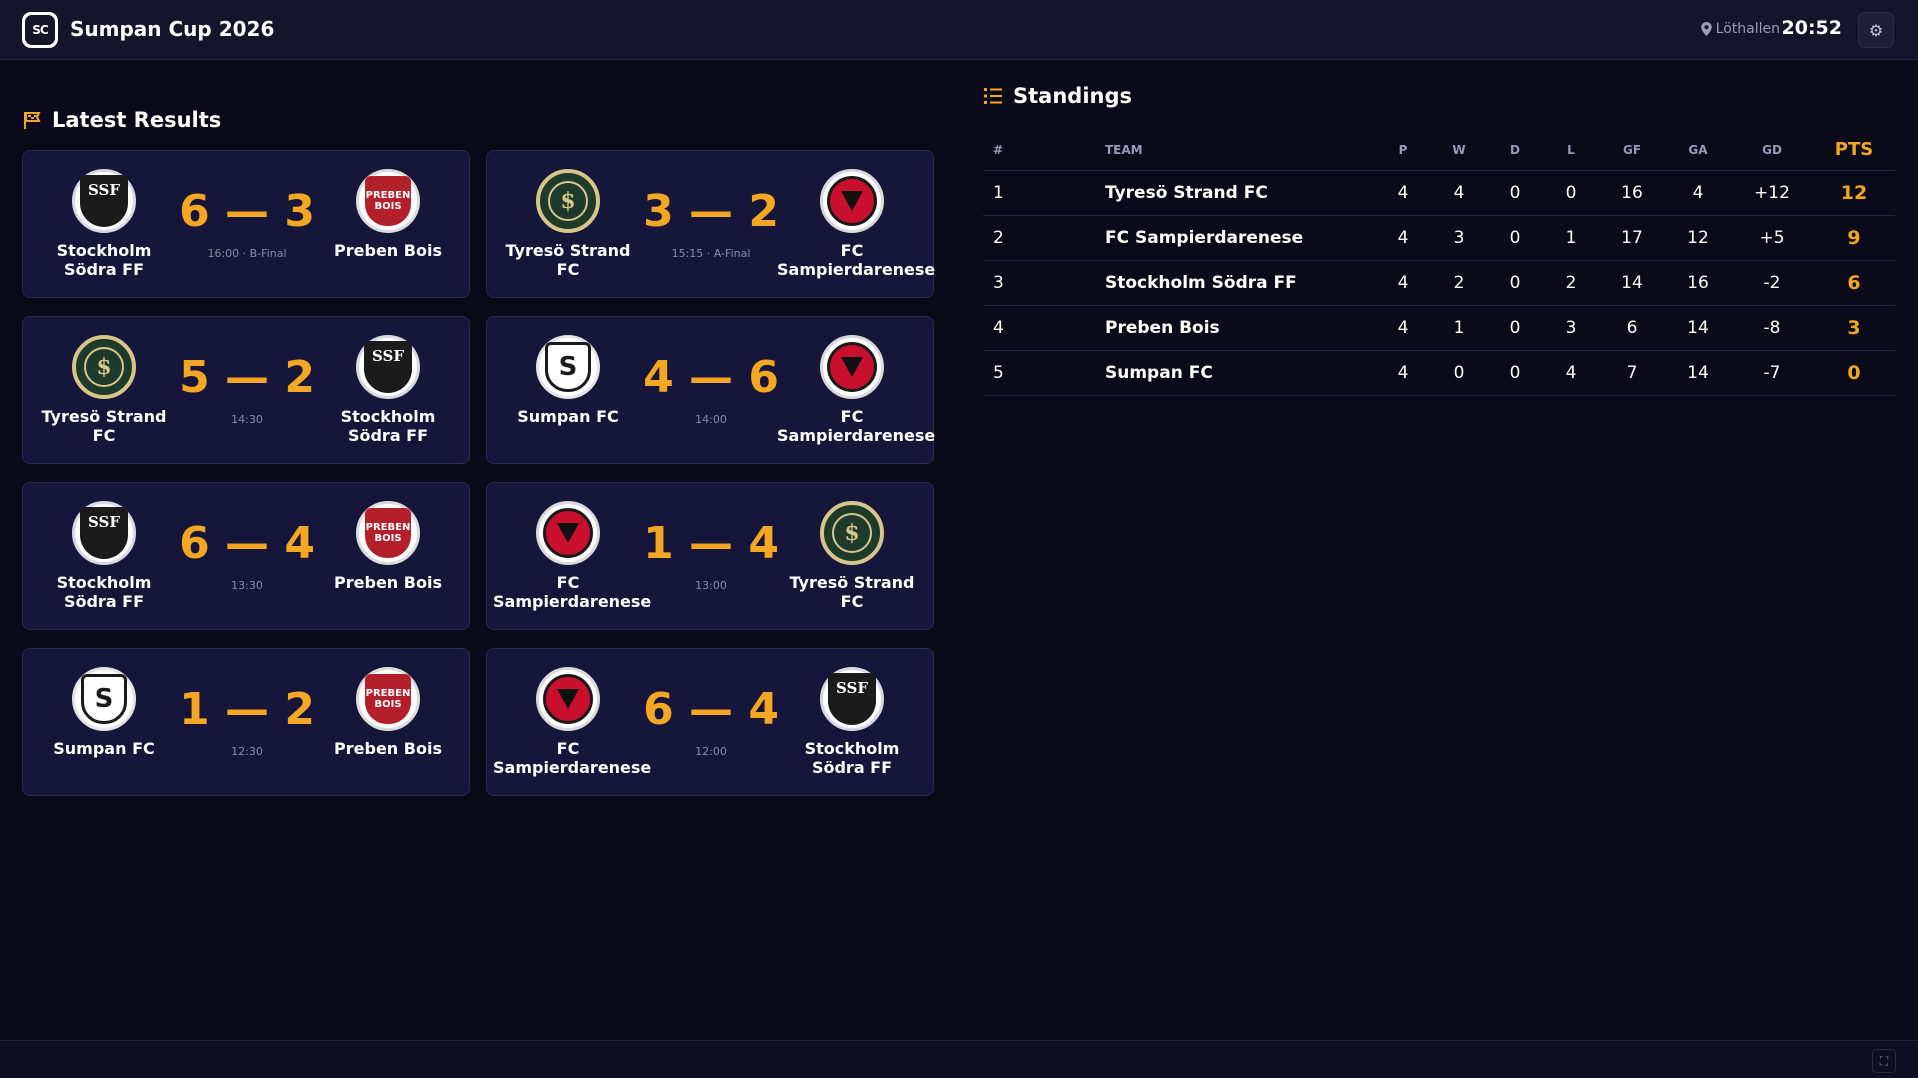  I want to click on cell-team: Sumpan FC, so click(1207, 373).